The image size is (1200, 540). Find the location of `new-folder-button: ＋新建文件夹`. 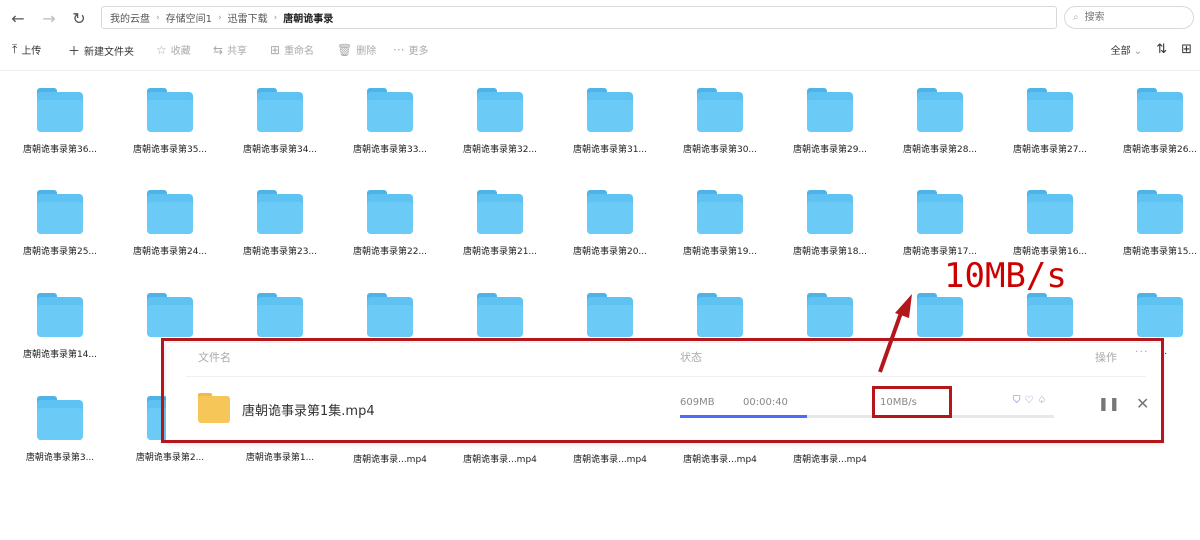

new-folder-button: ＋新建文件夹 is located at coordinates (101, 50).